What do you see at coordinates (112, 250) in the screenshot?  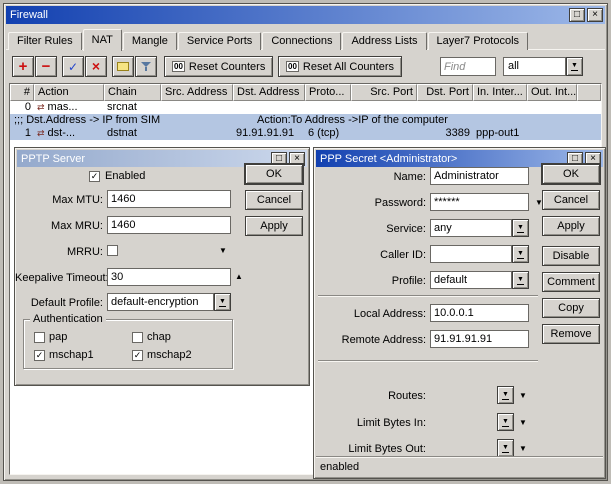 I see `mrru-checkbox` at bounding box center [112, 250].